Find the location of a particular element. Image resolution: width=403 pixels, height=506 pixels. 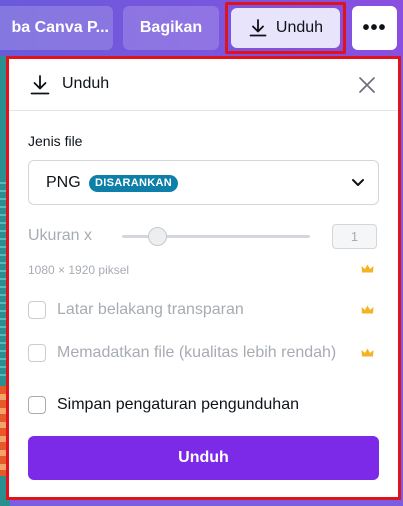

panel-title: Unduh is located at coordinates (86, 83).